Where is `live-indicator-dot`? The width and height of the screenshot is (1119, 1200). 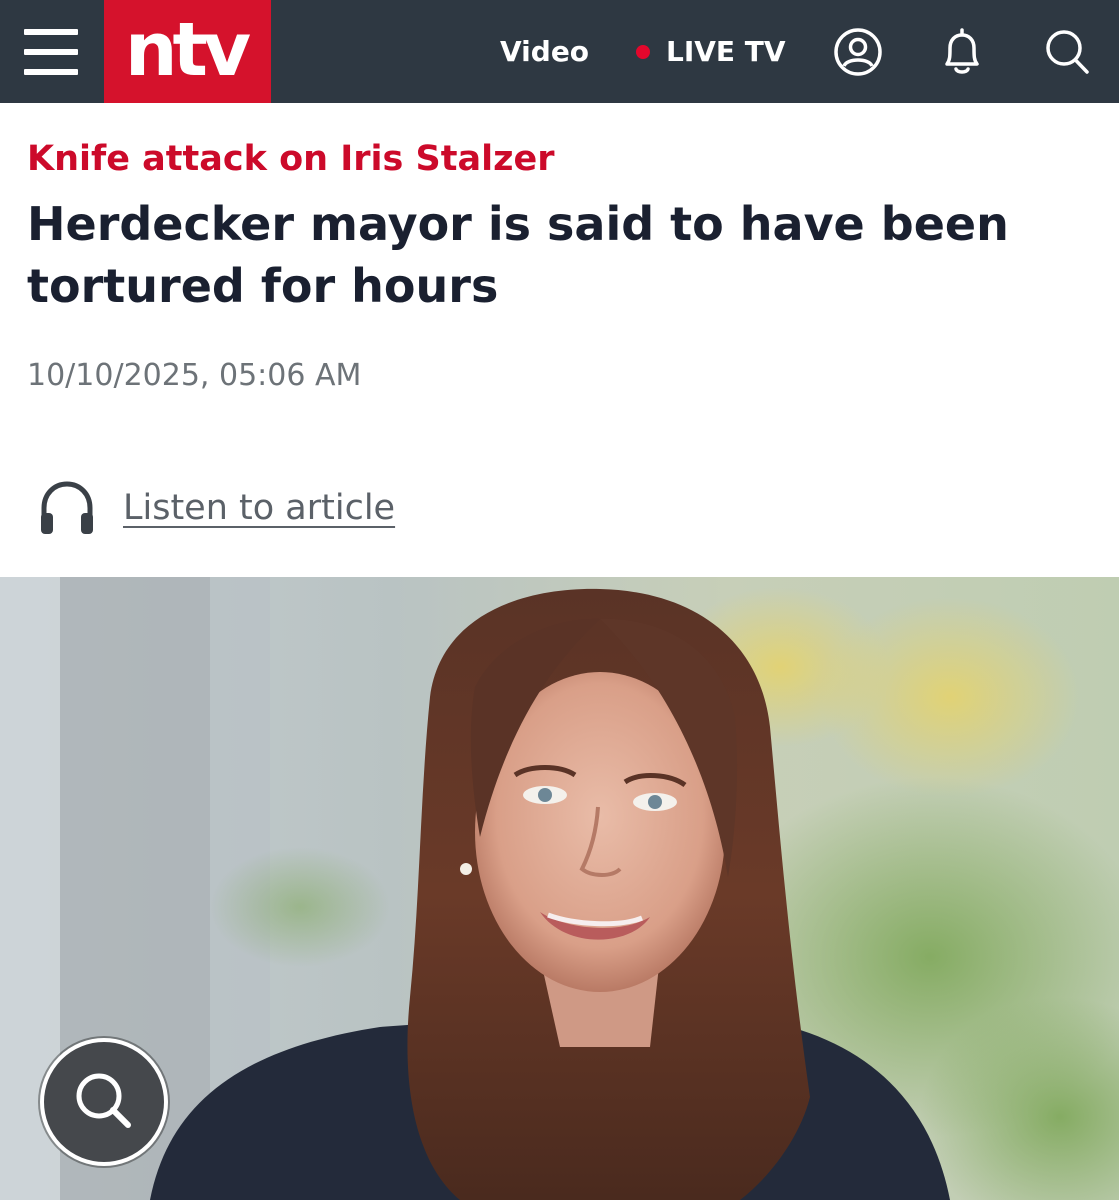 live-indicator-dot is located at coordinates (643, 52).